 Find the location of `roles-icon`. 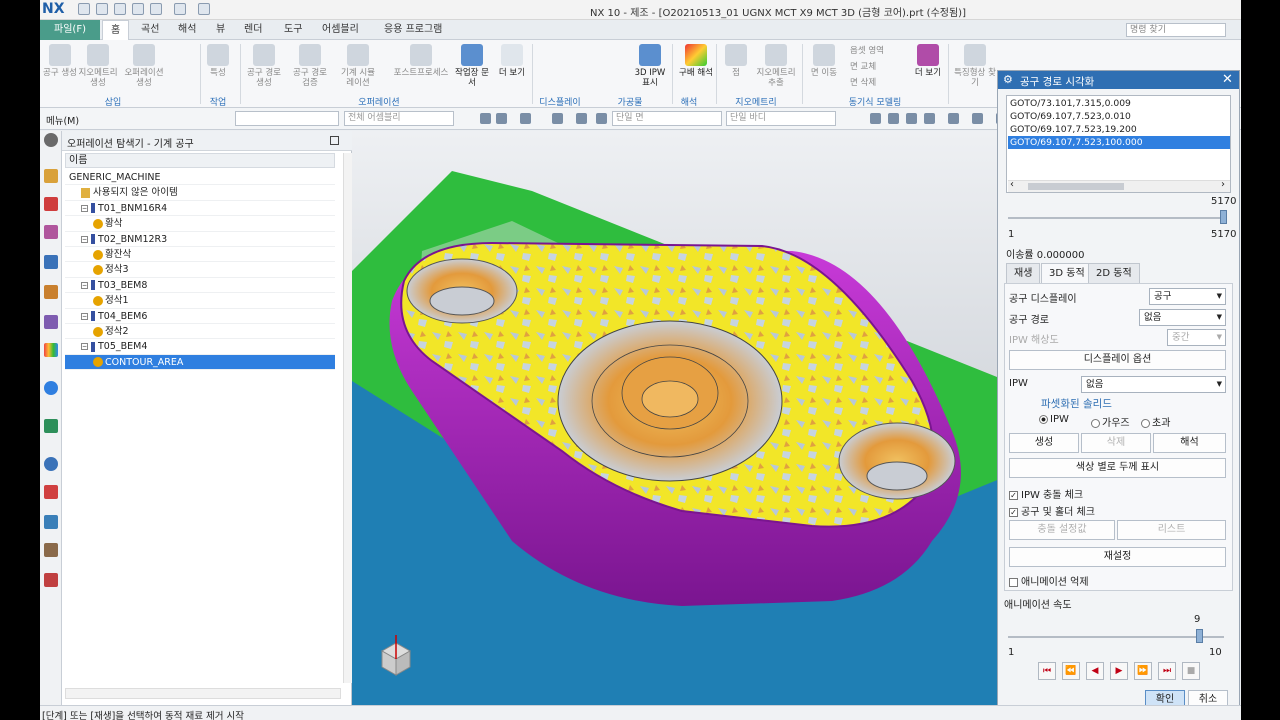

roles-icon is located at coordinates (51, 580).